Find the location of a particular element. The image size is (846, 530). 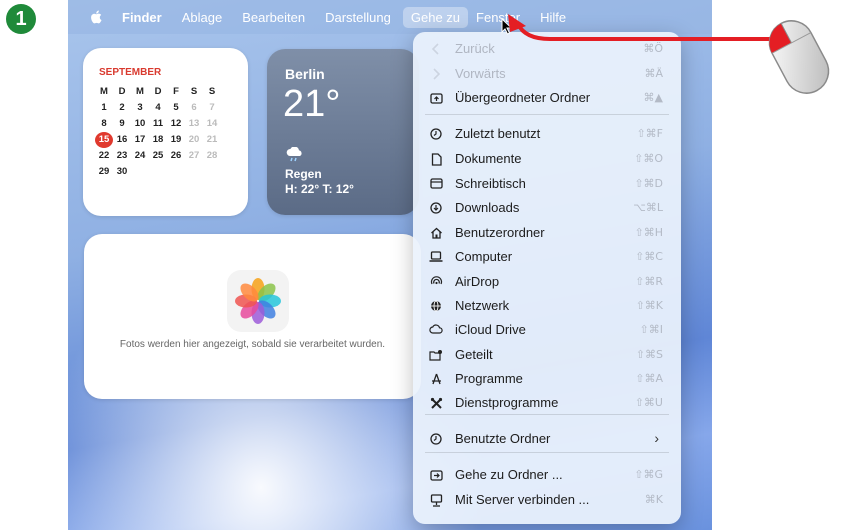

calendar-day: 23 is located at coordinates (122, 155).